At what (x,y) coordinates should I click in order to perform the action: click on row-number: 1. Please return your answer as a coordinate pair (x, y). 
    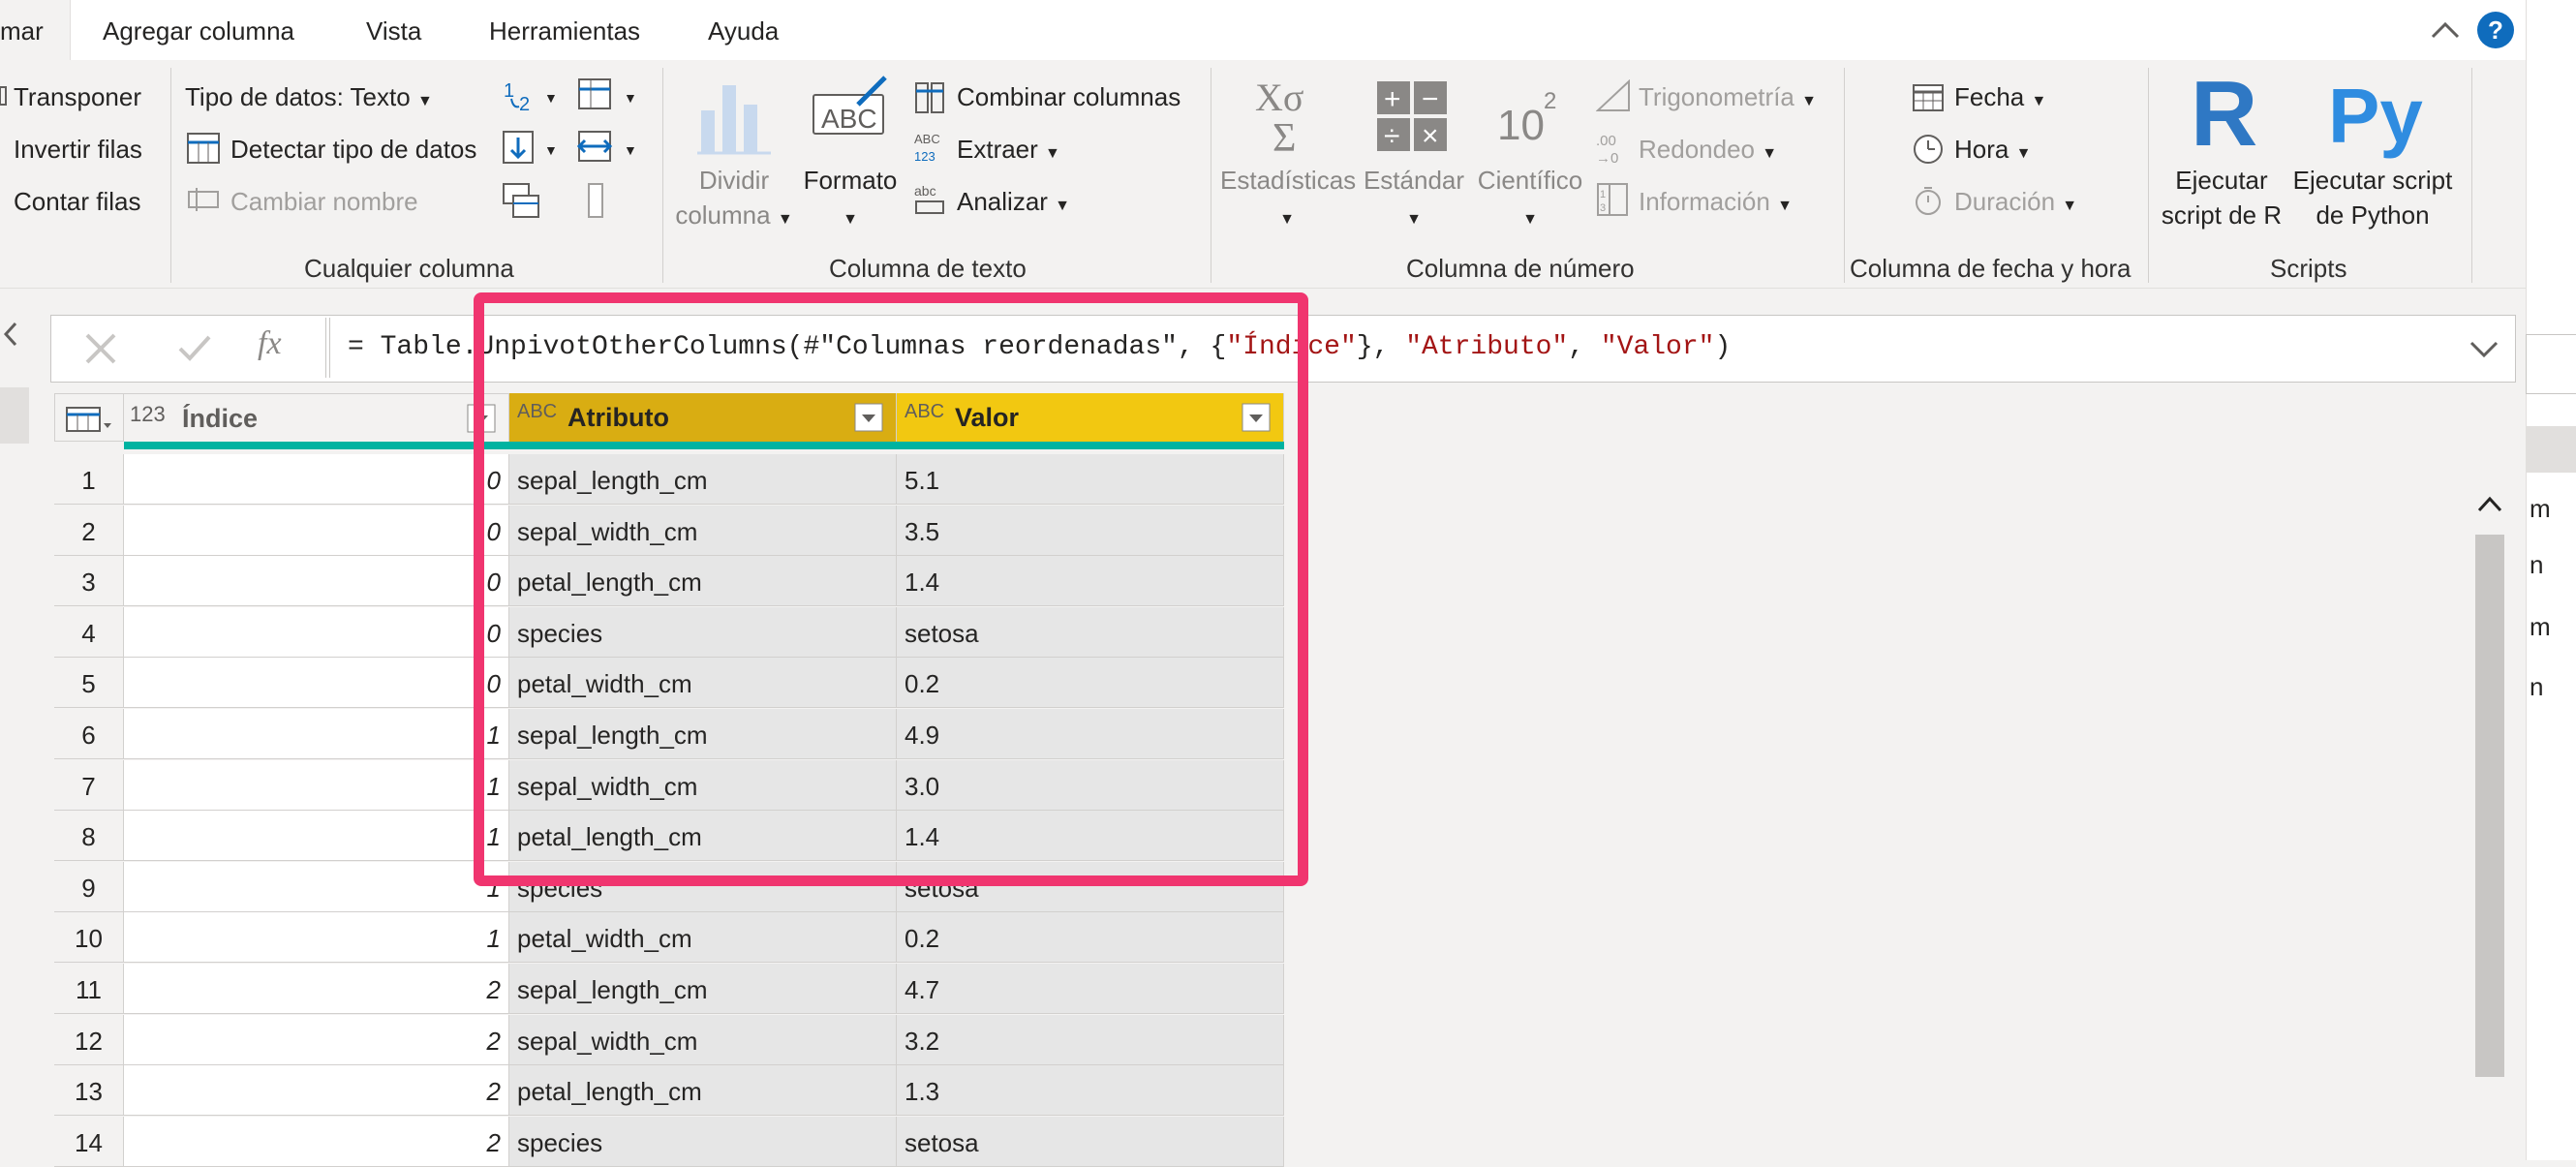
    Looking at the image, I should click on (89, 479).